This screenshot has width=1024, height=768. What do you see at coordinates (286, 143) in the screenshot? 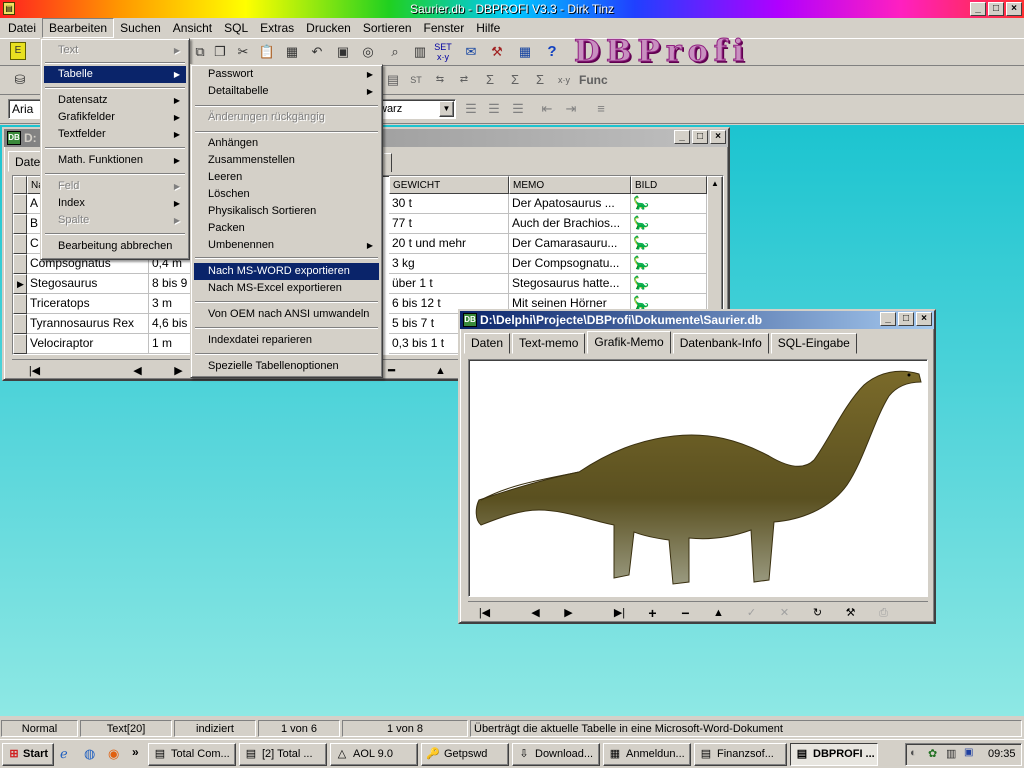
I see `table-menu-item: Anhängen` at bounding box center [286, 143].